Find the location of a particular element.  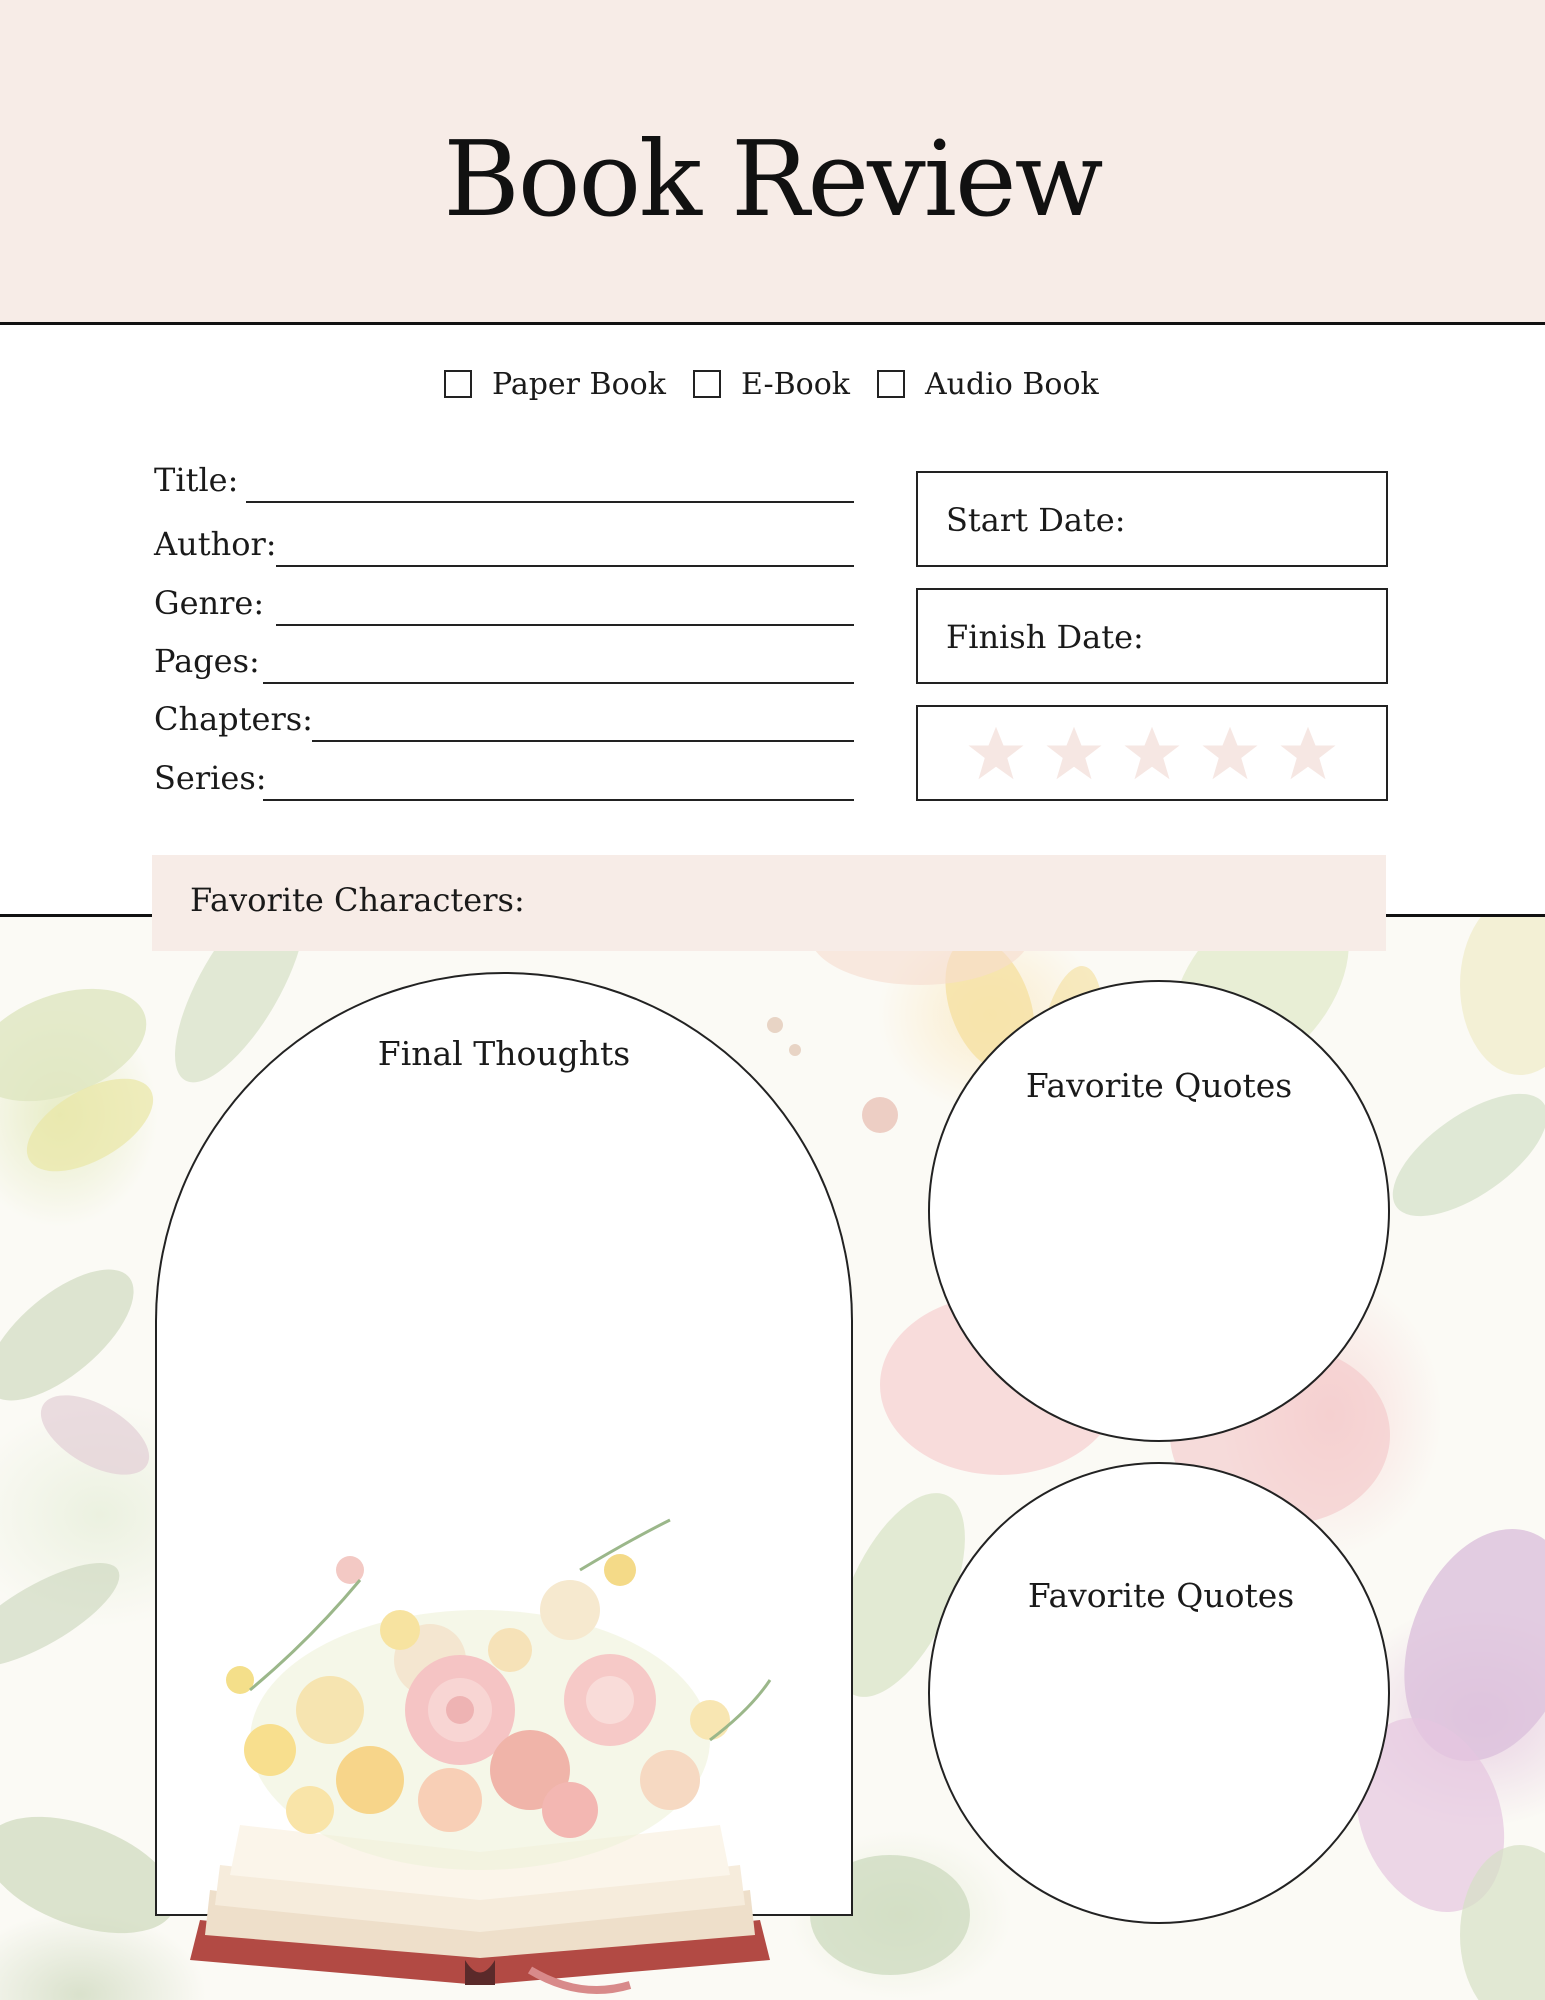

rating-box is located at coordinates (1152, 753).